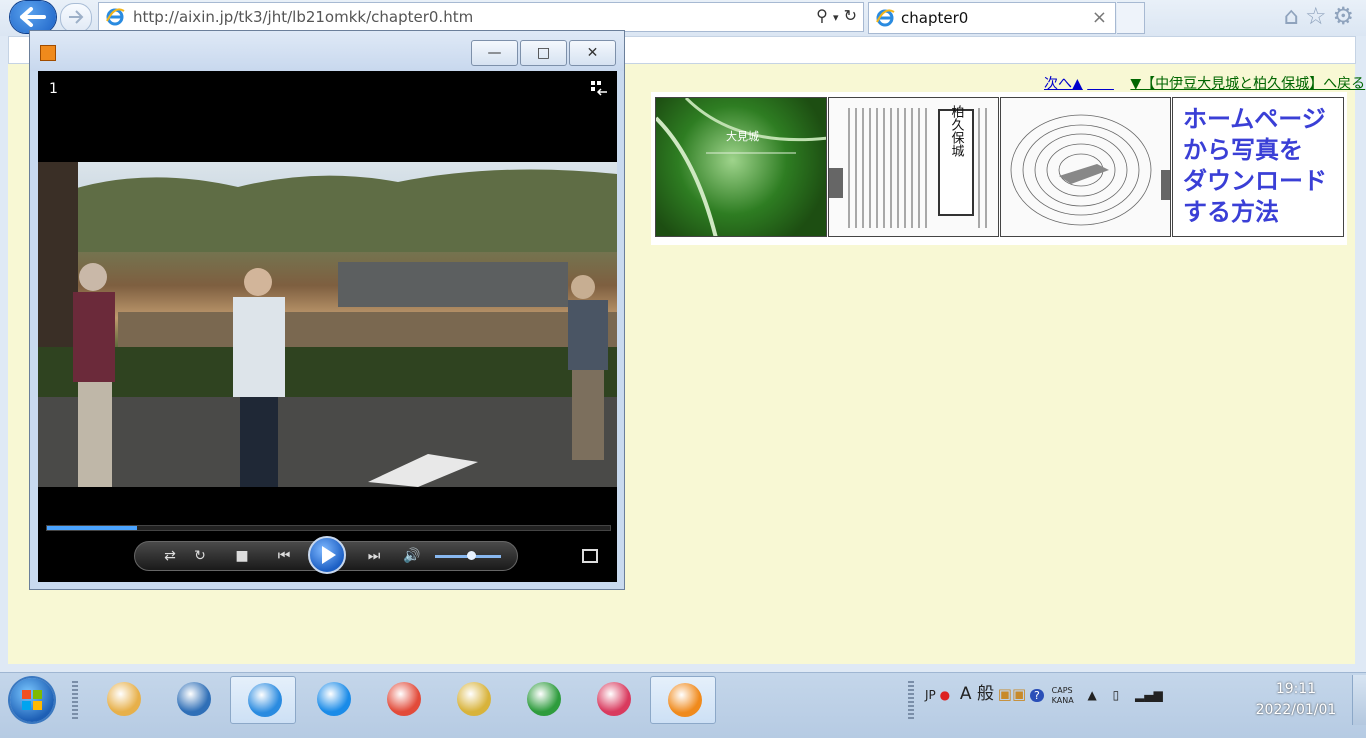  Describe the element at coordinates (1131, 18) in the screenshot. I see `new-tab-button` at that location.